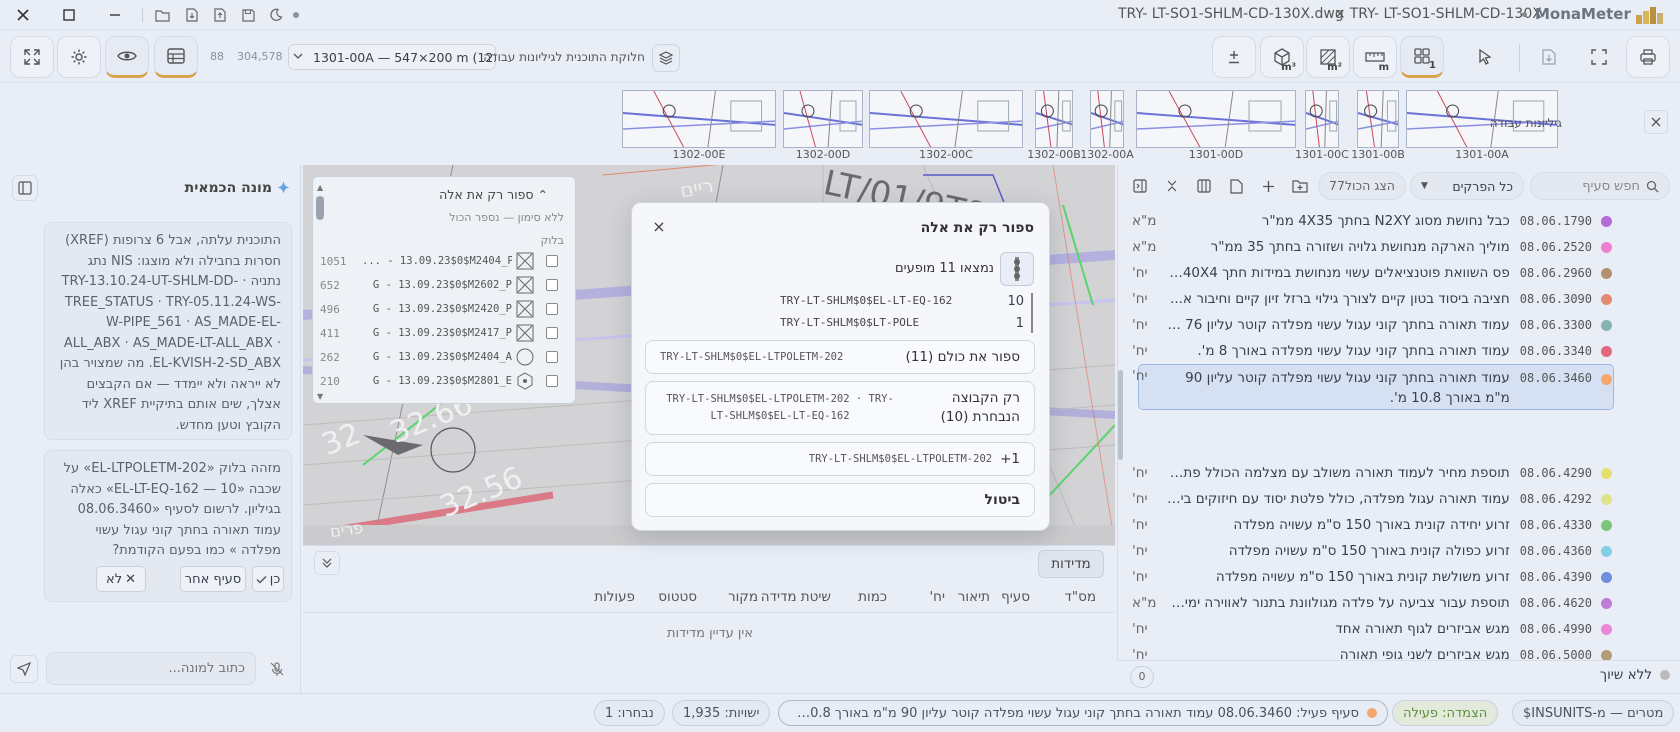 This screenshot has width=1680, height=732. I want to click on boq-item-row: 08.06.4990 מגש אביזרים לגוף תאורה אחד יח', so click(1367, 629).